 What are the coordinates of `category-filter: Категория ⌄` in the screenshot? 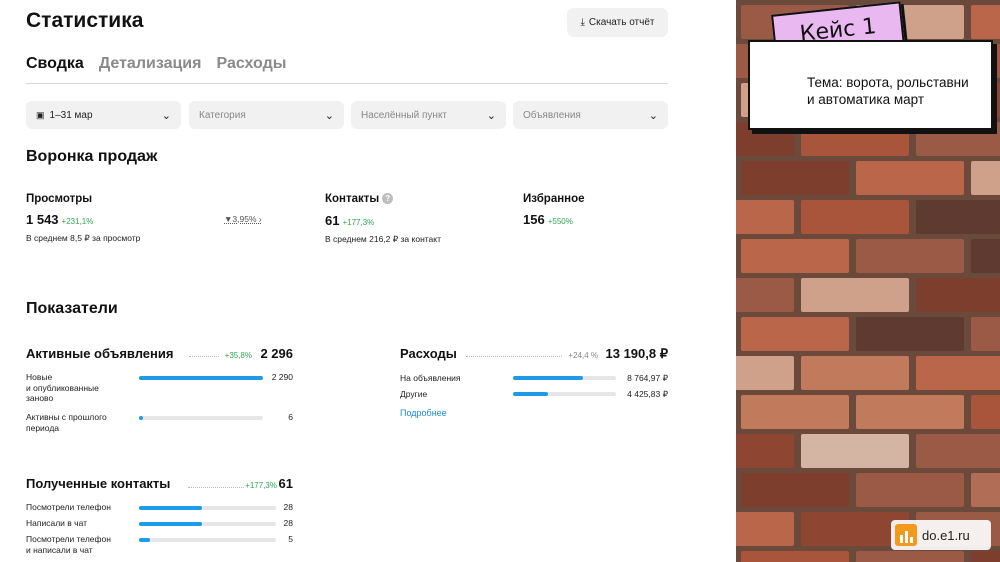 It's located at (266, 115).